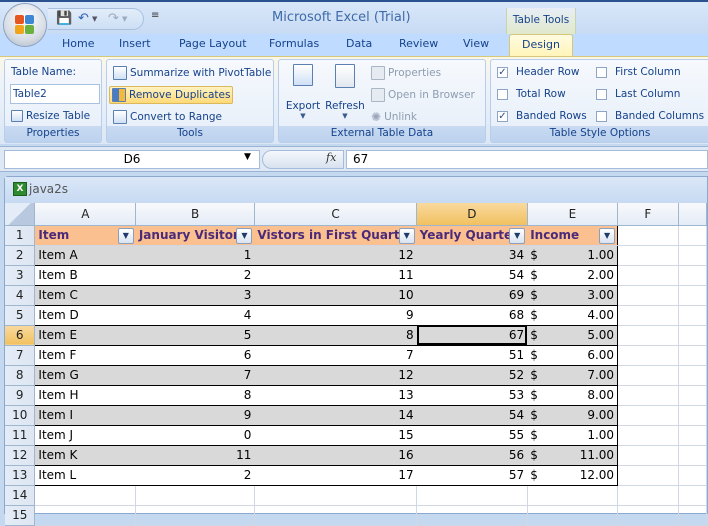  I want to click on tab-review: Review, so click(418, 43).